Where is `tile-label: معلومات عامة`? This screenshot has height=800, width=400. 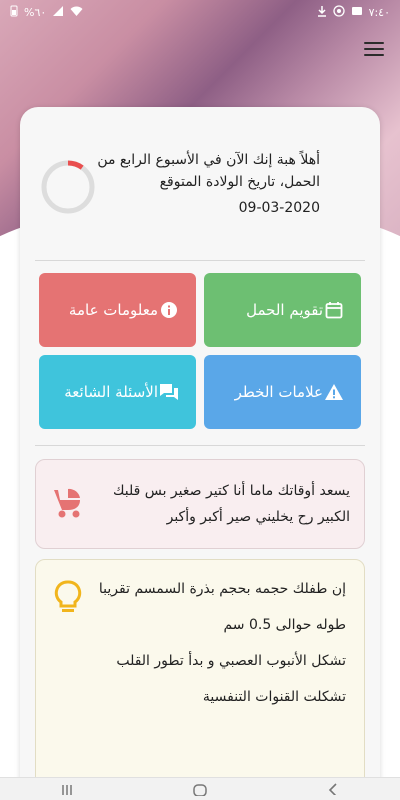
tile-label: معلومات عامة is located at coordinates (113, 310).